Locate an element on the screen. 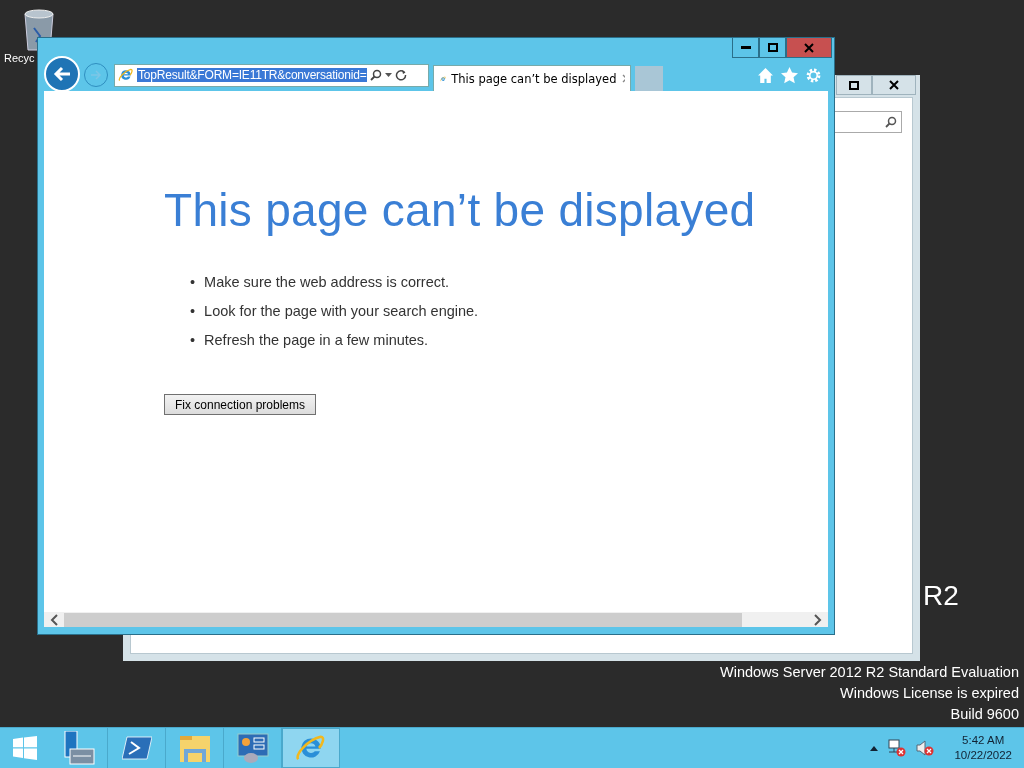 The image size is (1024, 768). back-button is located at coordinates (62, 74).